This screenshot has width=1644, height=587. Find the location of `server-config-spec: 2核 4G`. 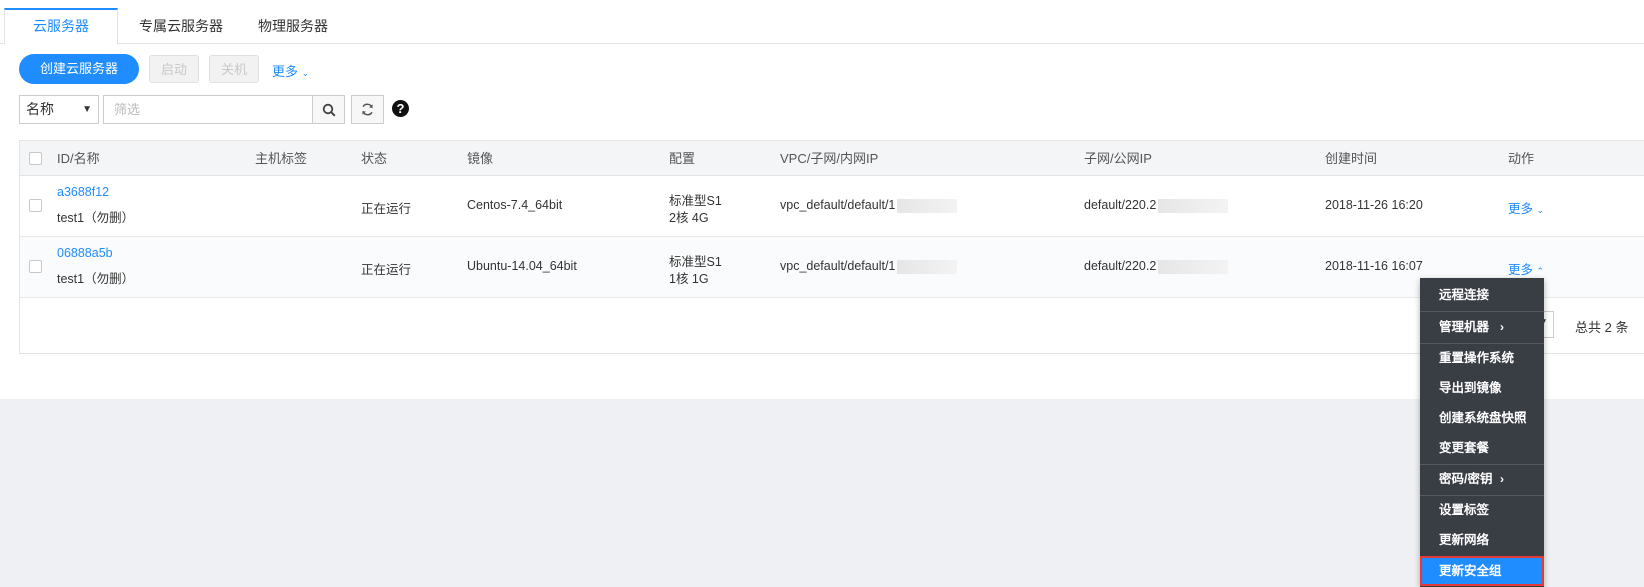

server-config-spec: 2核 4G is located at coordinates (689, 218).